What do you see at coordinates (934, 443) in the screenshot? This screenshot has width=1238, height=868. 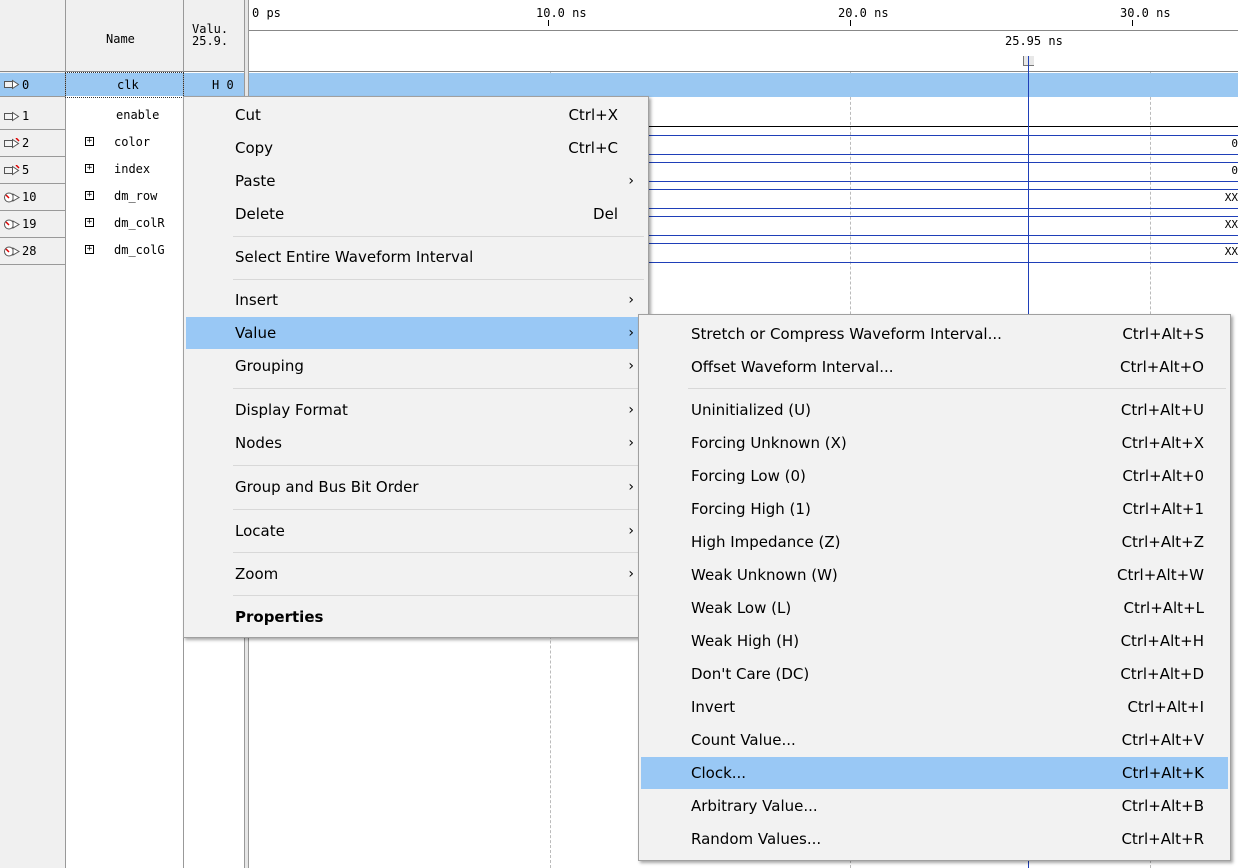 I see `submenu-item-forcing-unknown-x-: Forcing Unknown (X) Ctrl+Alt+X` at bounding box center [934, 443].